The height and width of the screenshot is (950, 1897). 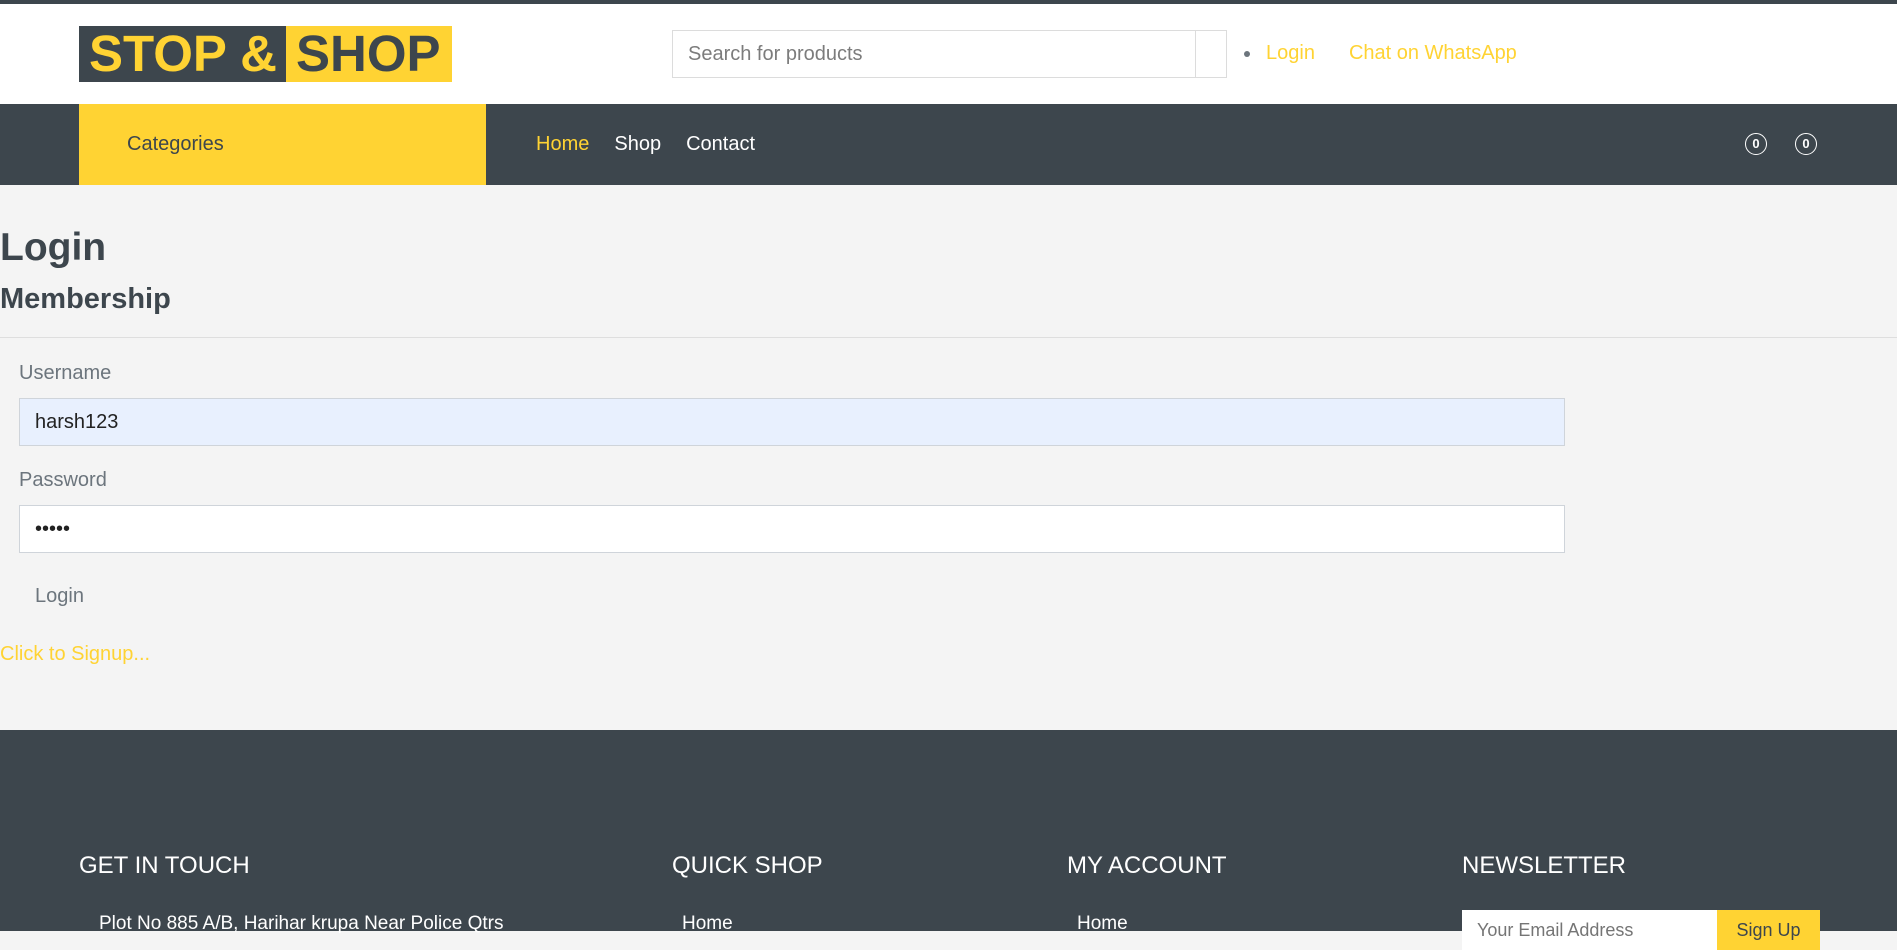 I want to click on search-input, so click(x=934, y=54).